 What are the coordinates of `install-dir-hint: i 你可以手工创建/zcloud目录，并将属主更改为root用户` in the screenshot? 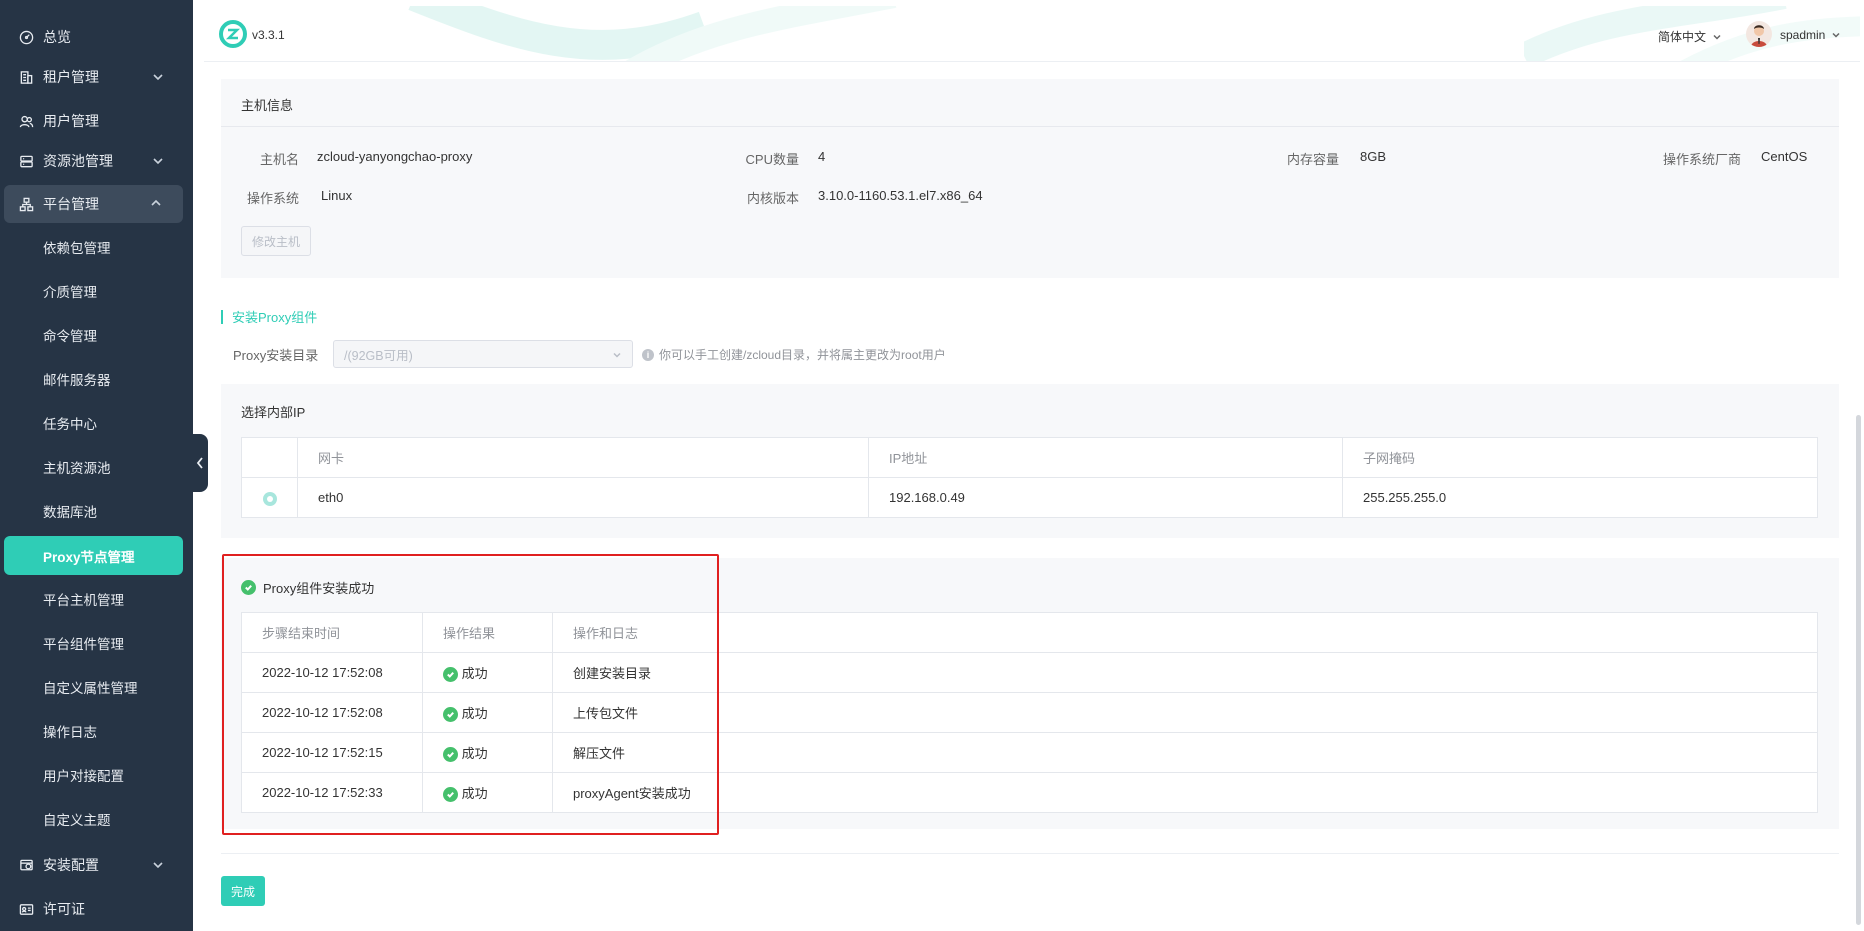 It's located at (794, 354).